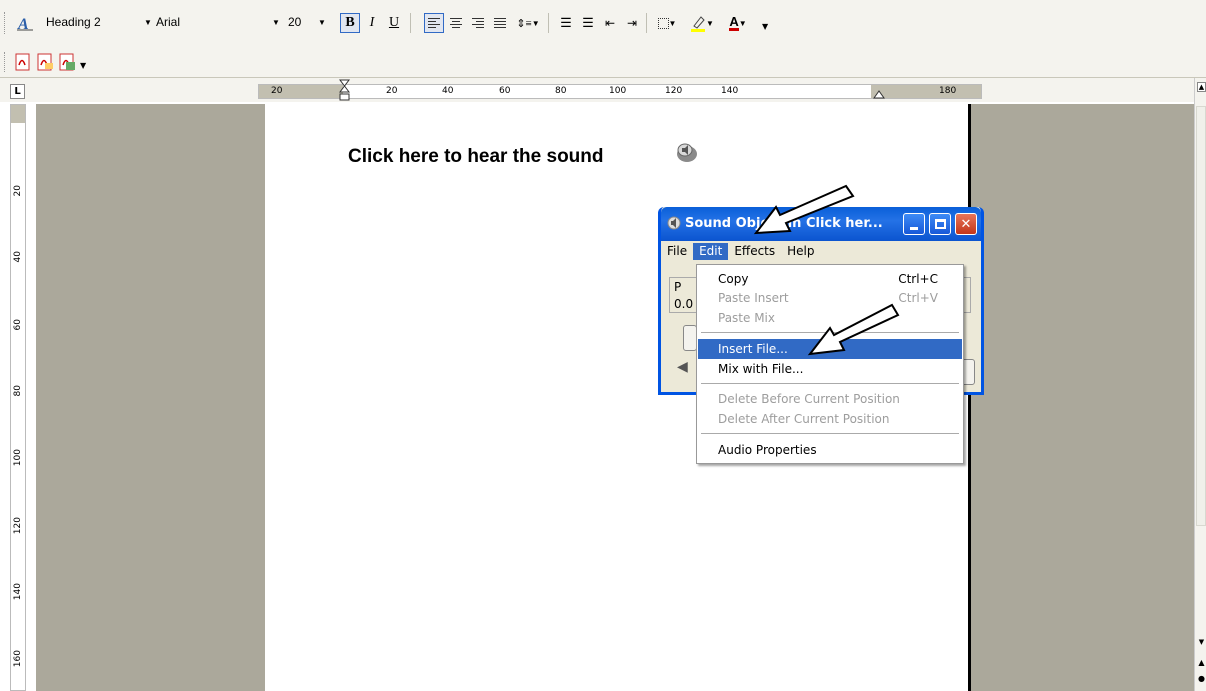 The image size is (1206, 691). I want to click on right-margin-area, so click(926, 91).